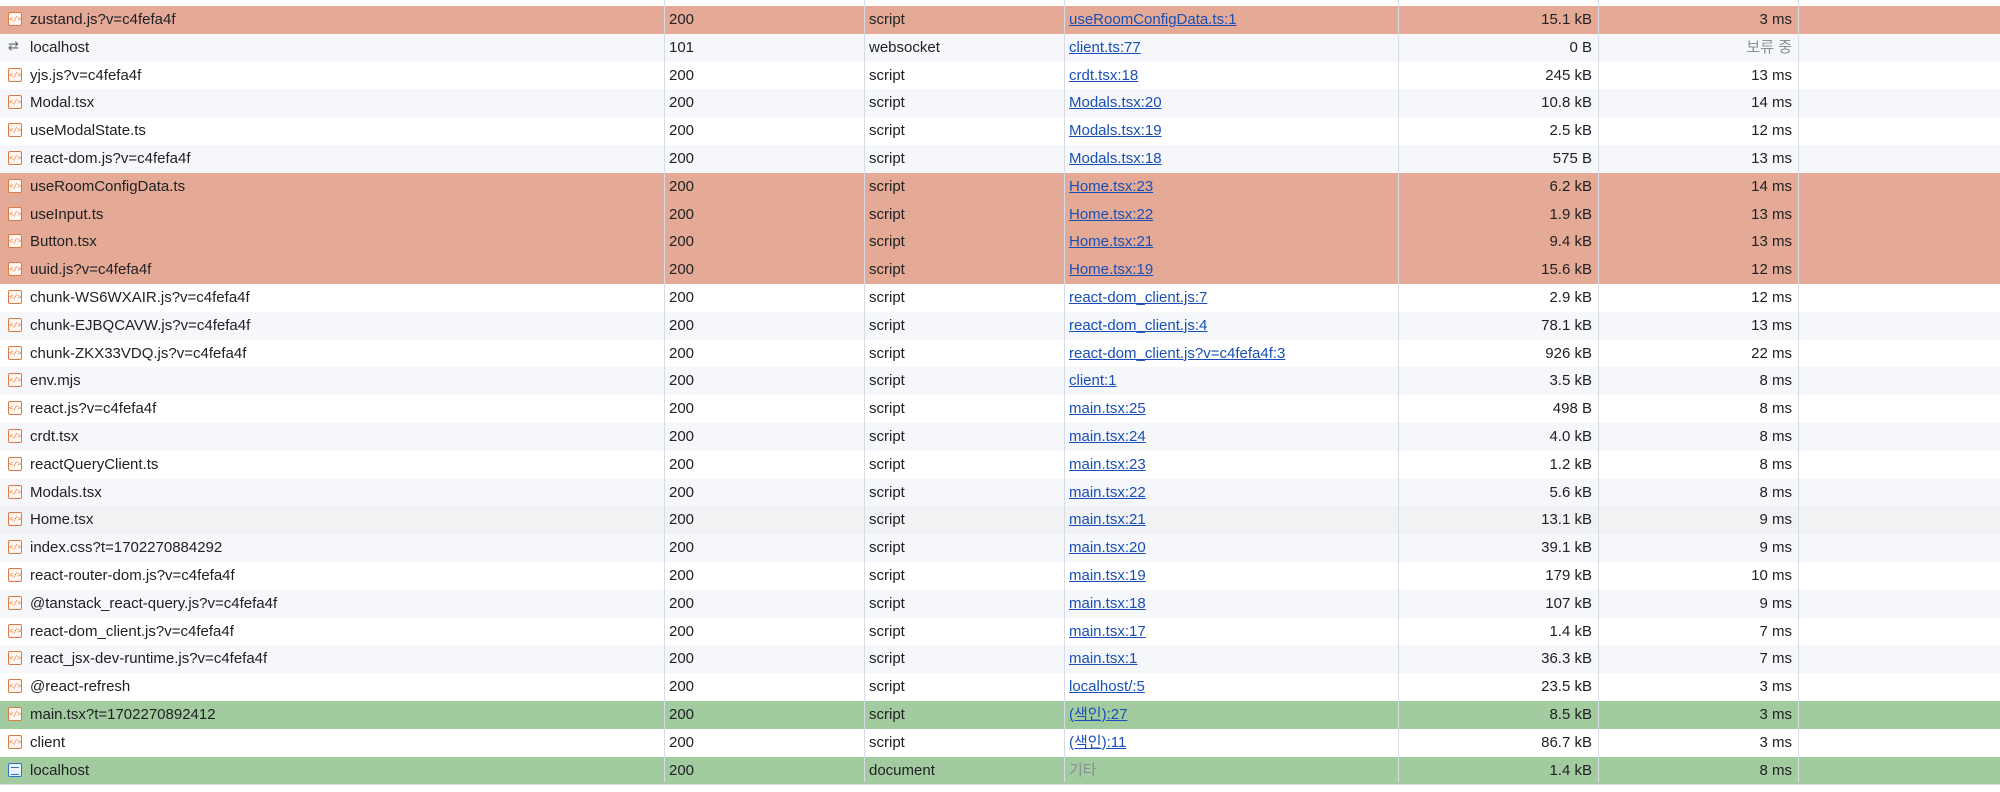 Image resolution: width=2000 pixels, height=792 pixels. I want to click on name-cell: useInput.ts, so click(332, 215).